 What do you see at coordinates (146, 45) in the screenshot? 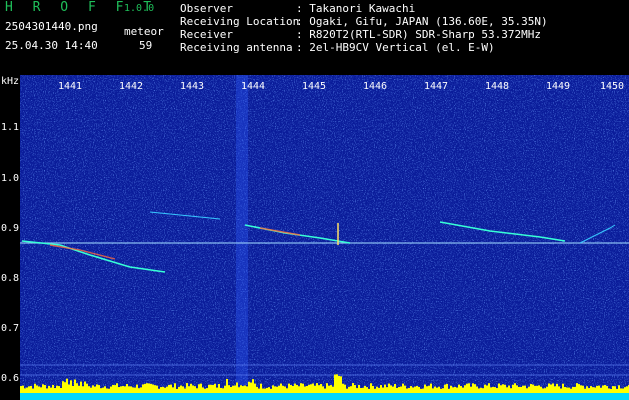
I see `meteor-count: 59` at bounding box center [146, 45].